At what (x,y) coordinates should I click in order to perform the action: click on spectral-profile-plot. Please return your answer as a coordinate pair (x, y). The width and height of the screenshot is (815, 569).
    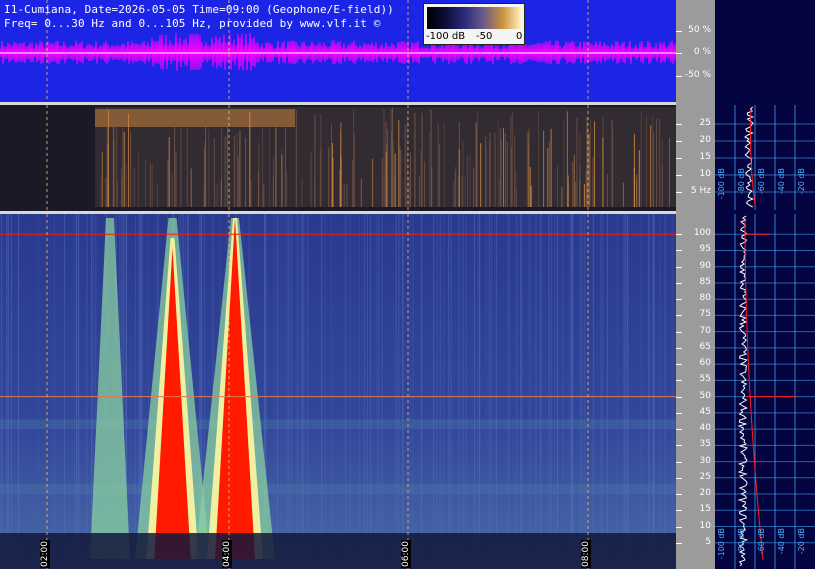
    Looking at the image, I should click on (765, 337).